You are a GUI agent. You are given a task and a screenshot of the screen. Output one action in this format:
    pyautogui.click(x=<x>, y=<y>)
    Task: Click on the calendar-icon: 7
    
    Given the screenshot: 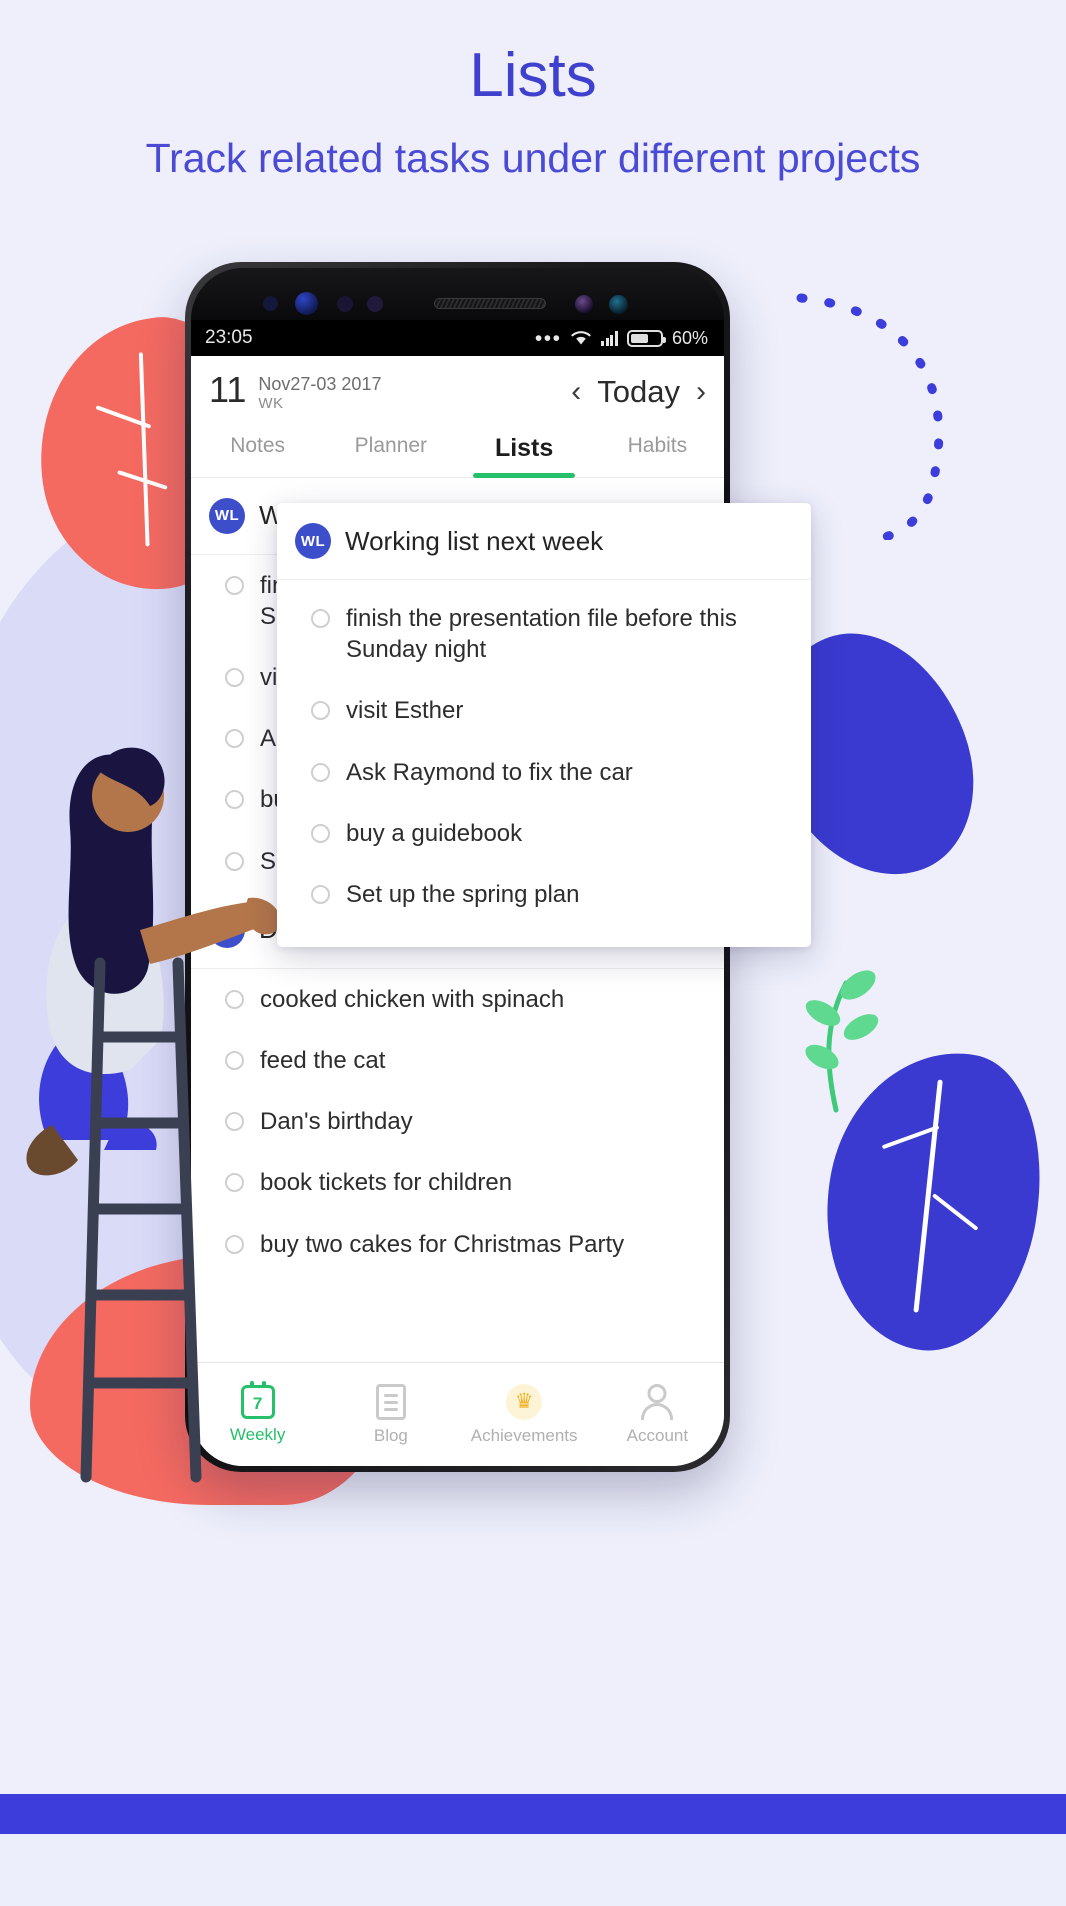 What is the action you would take?
    pyautogui.click(x=257, y=1399)
    